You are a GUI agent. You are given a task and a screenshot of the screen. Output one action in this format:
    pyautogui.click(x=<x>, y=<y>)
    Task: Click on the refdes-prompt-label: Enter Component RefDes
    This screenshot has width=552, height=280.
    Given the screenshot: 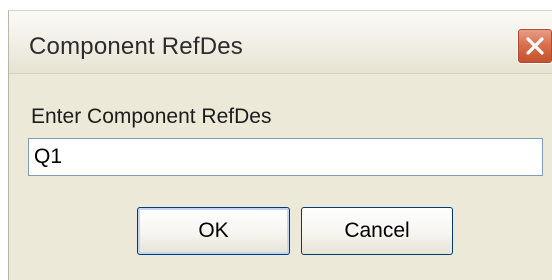 What is the action you would take?
    pyautogui.click(x=151, y=116)
    